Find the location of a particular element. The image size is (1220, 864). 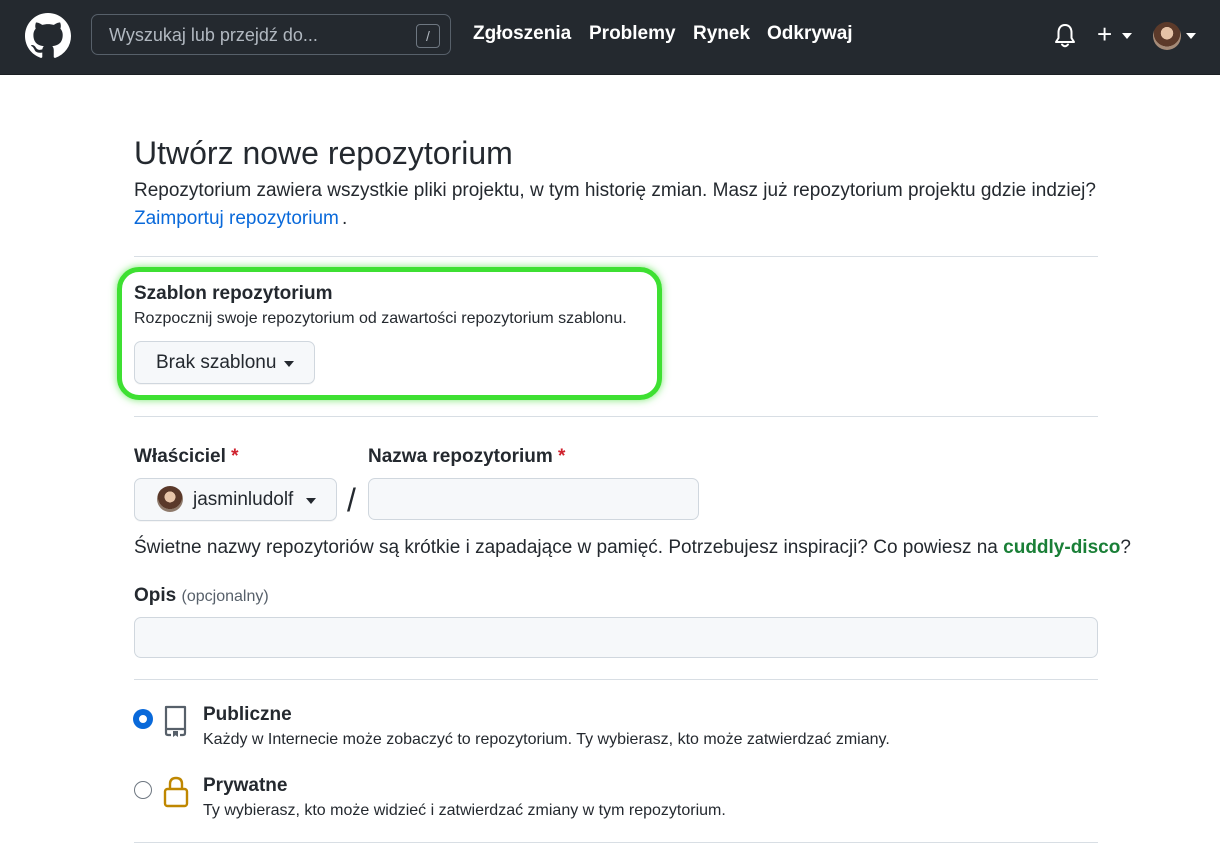

github-logo-icon is located at coordinates (48, 36).